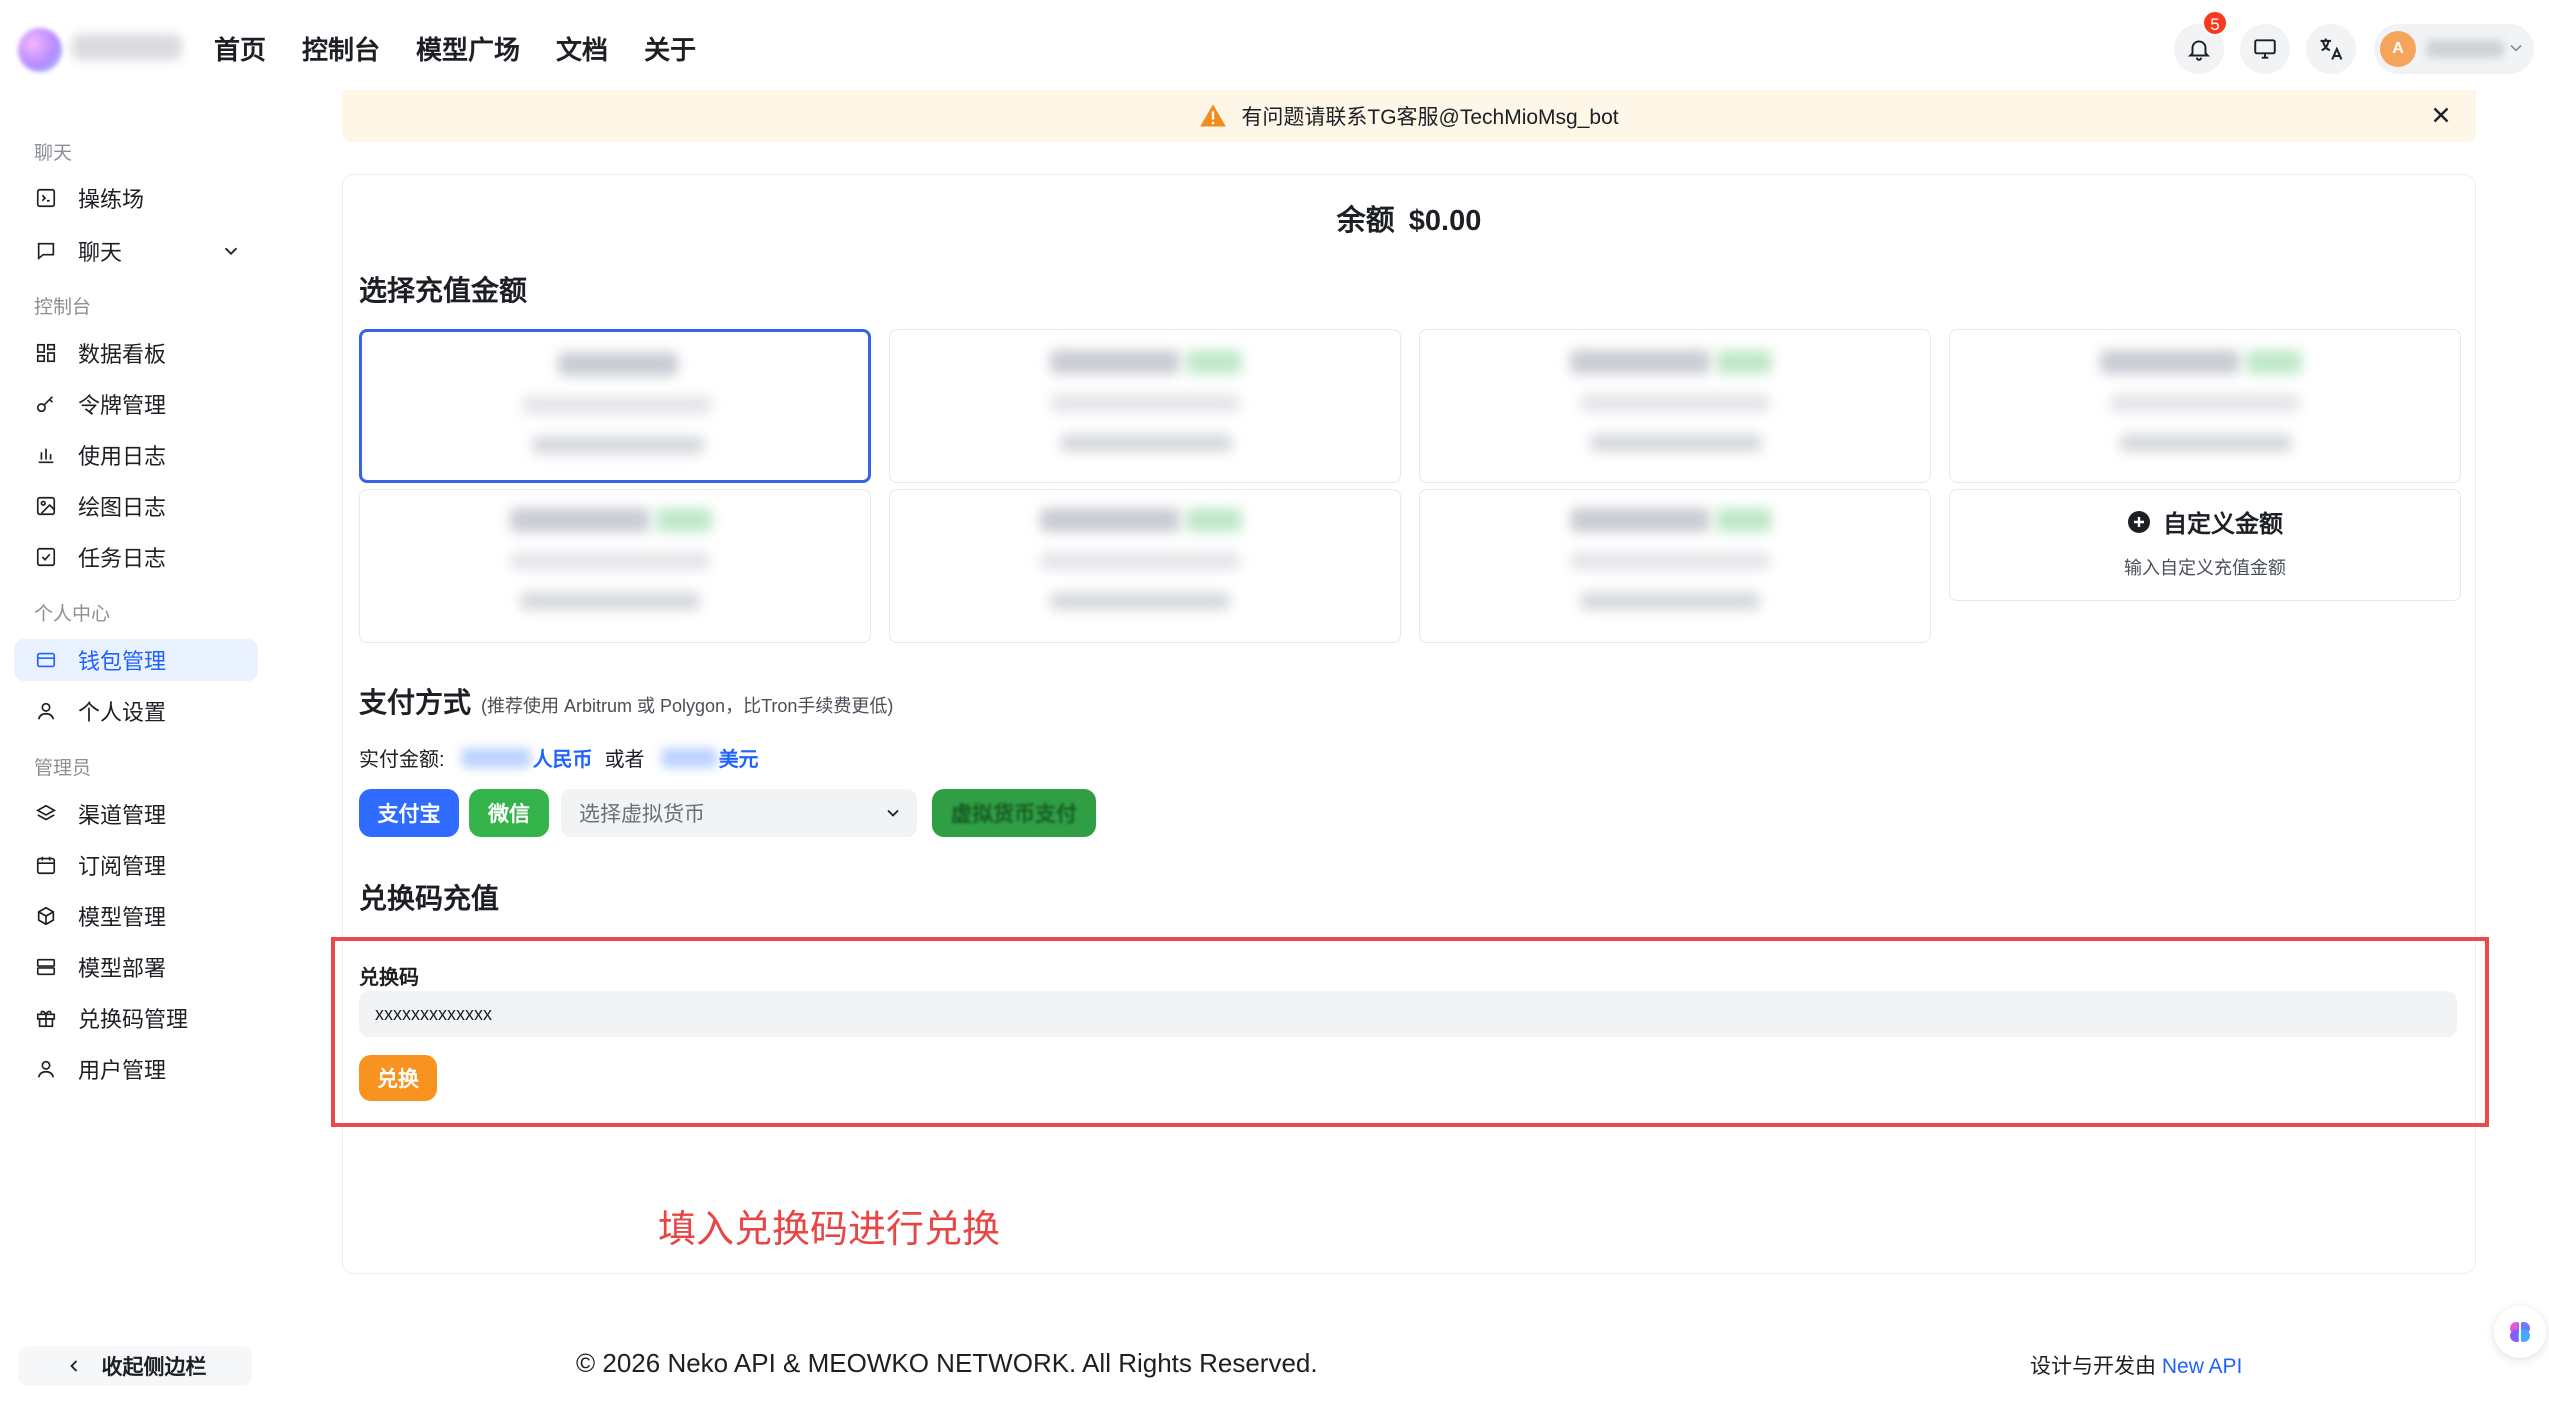  What do you see at coordinates (46, 916) in the screenshot?
I see `cube-icon` at bounding box center [46, 916].